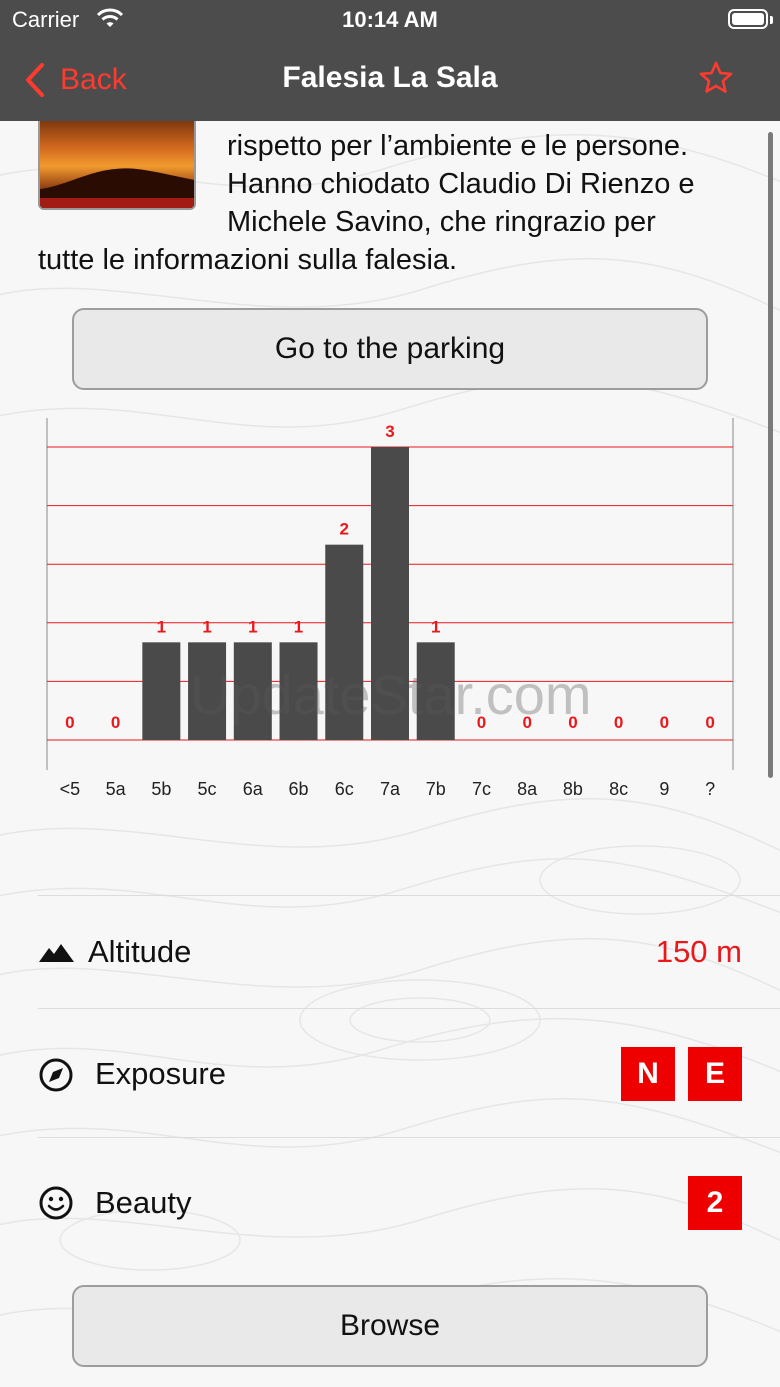  I want to click on x-tick-label: 7a, so click(390, 789).